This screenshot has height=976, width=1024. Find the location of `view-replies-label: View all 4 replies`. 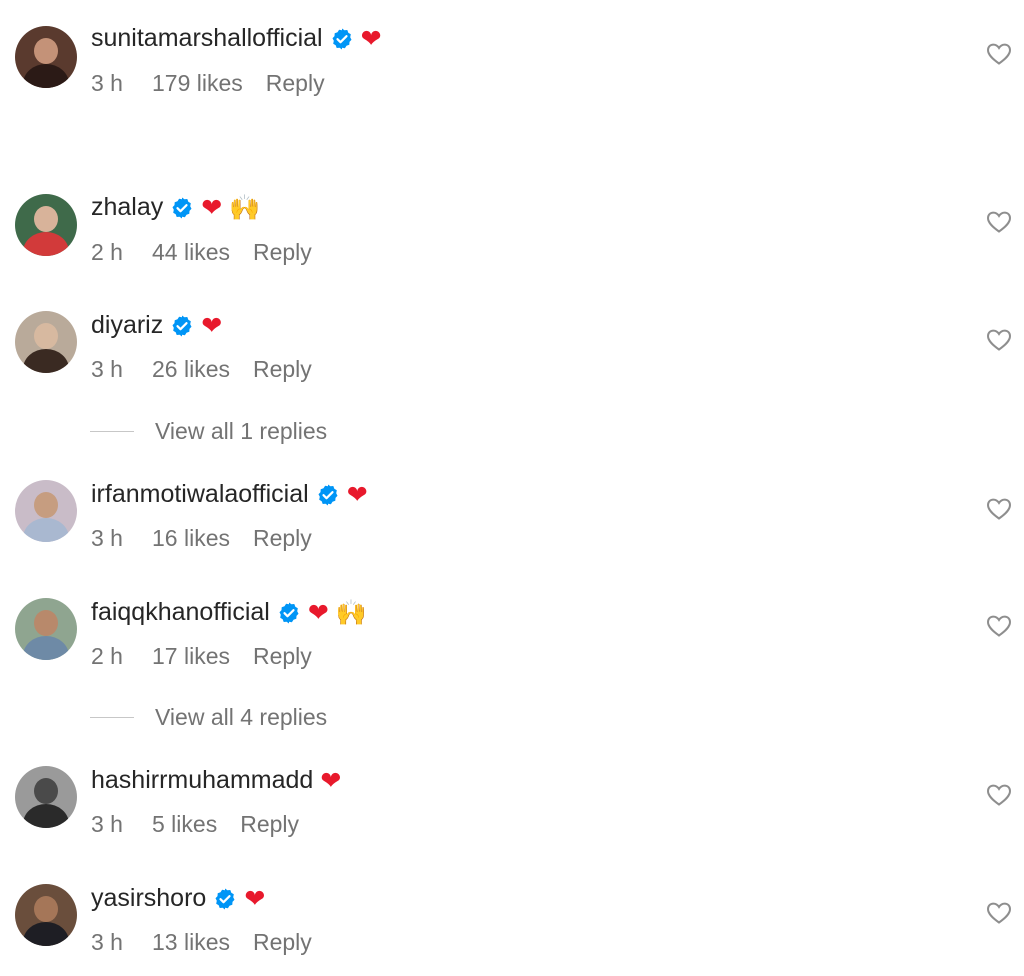

view-replies-label: View all 4 replies is located at coordinates (241, 717).